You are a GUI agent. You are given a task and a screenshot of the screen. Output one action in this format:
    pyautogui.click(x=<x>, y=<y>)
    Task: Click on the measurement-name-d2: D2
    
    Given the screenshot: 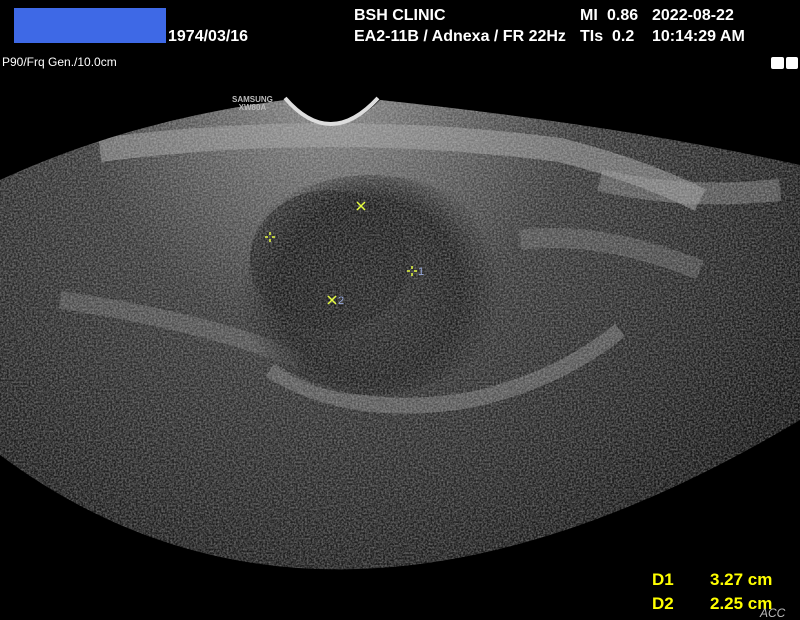 What is the action you would take?
    pyautogui.click(x=663, y=603)
    